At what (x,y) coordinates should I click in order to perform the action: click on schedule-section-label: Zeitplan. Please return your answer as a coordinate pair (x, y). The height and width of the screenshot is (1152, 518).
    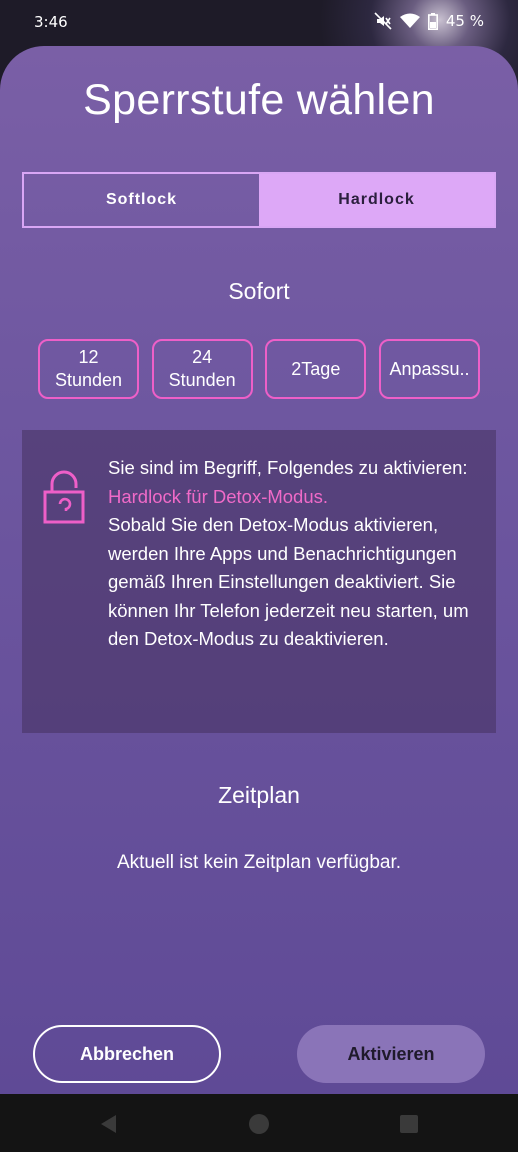
    Looking at the image, I should click on (259, 795).